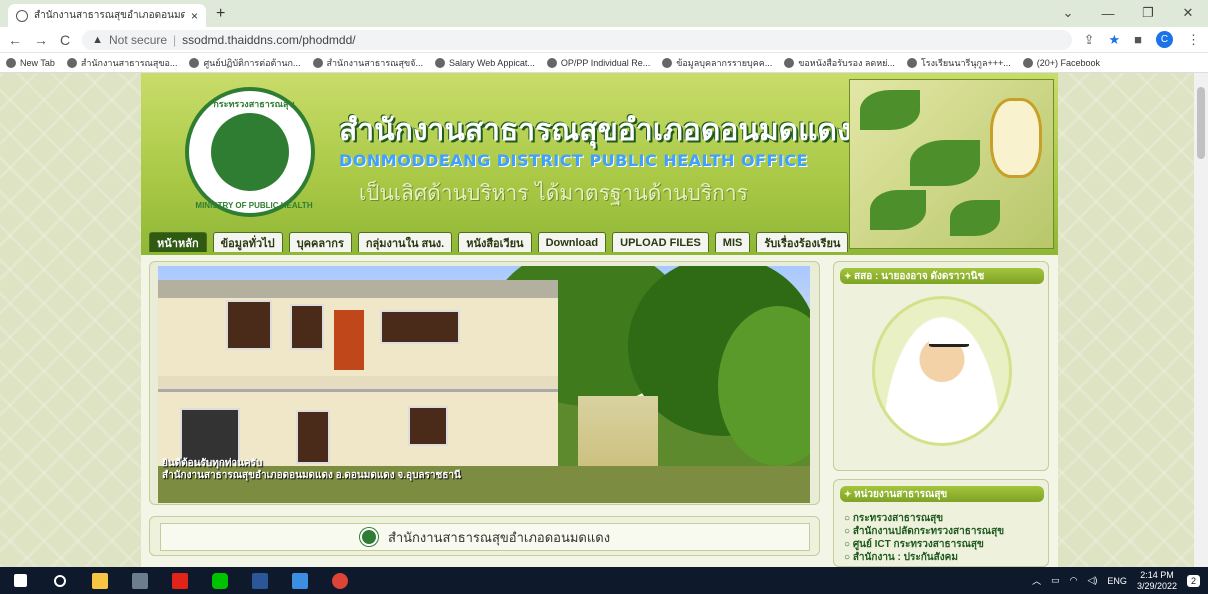 The image size is (1208, 594). Describe the element at coordinates (604, 580) in the screenshot. I see `taskbar: ︿ ▭ ◠ ◁) ENG 2:14 PM 3/29/2022 2` at that location.